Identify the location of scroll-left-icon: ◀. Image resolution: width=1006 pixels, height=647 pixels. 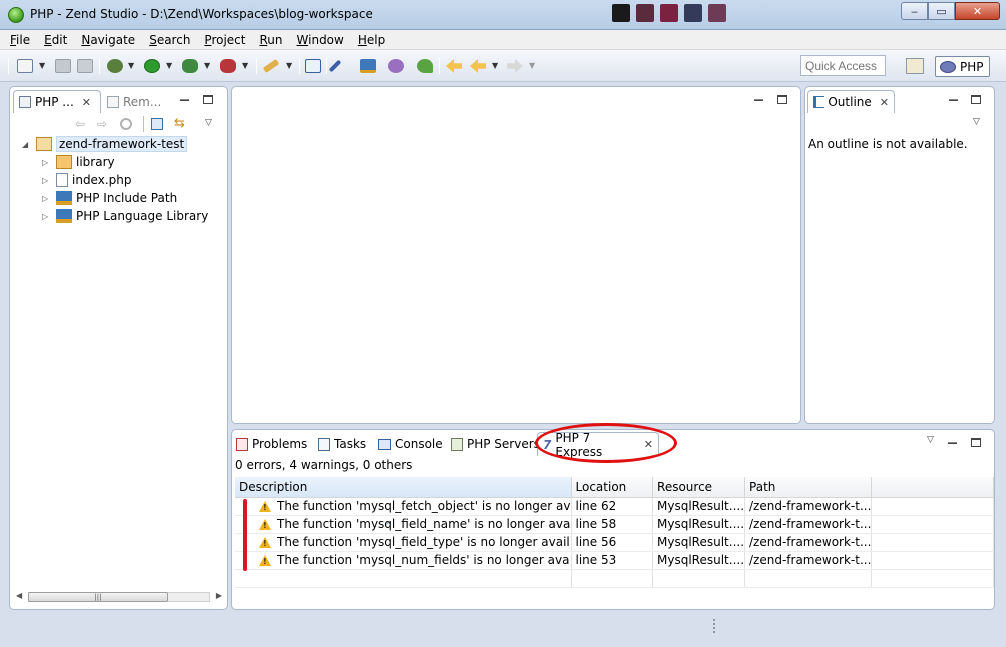
(19, 595).